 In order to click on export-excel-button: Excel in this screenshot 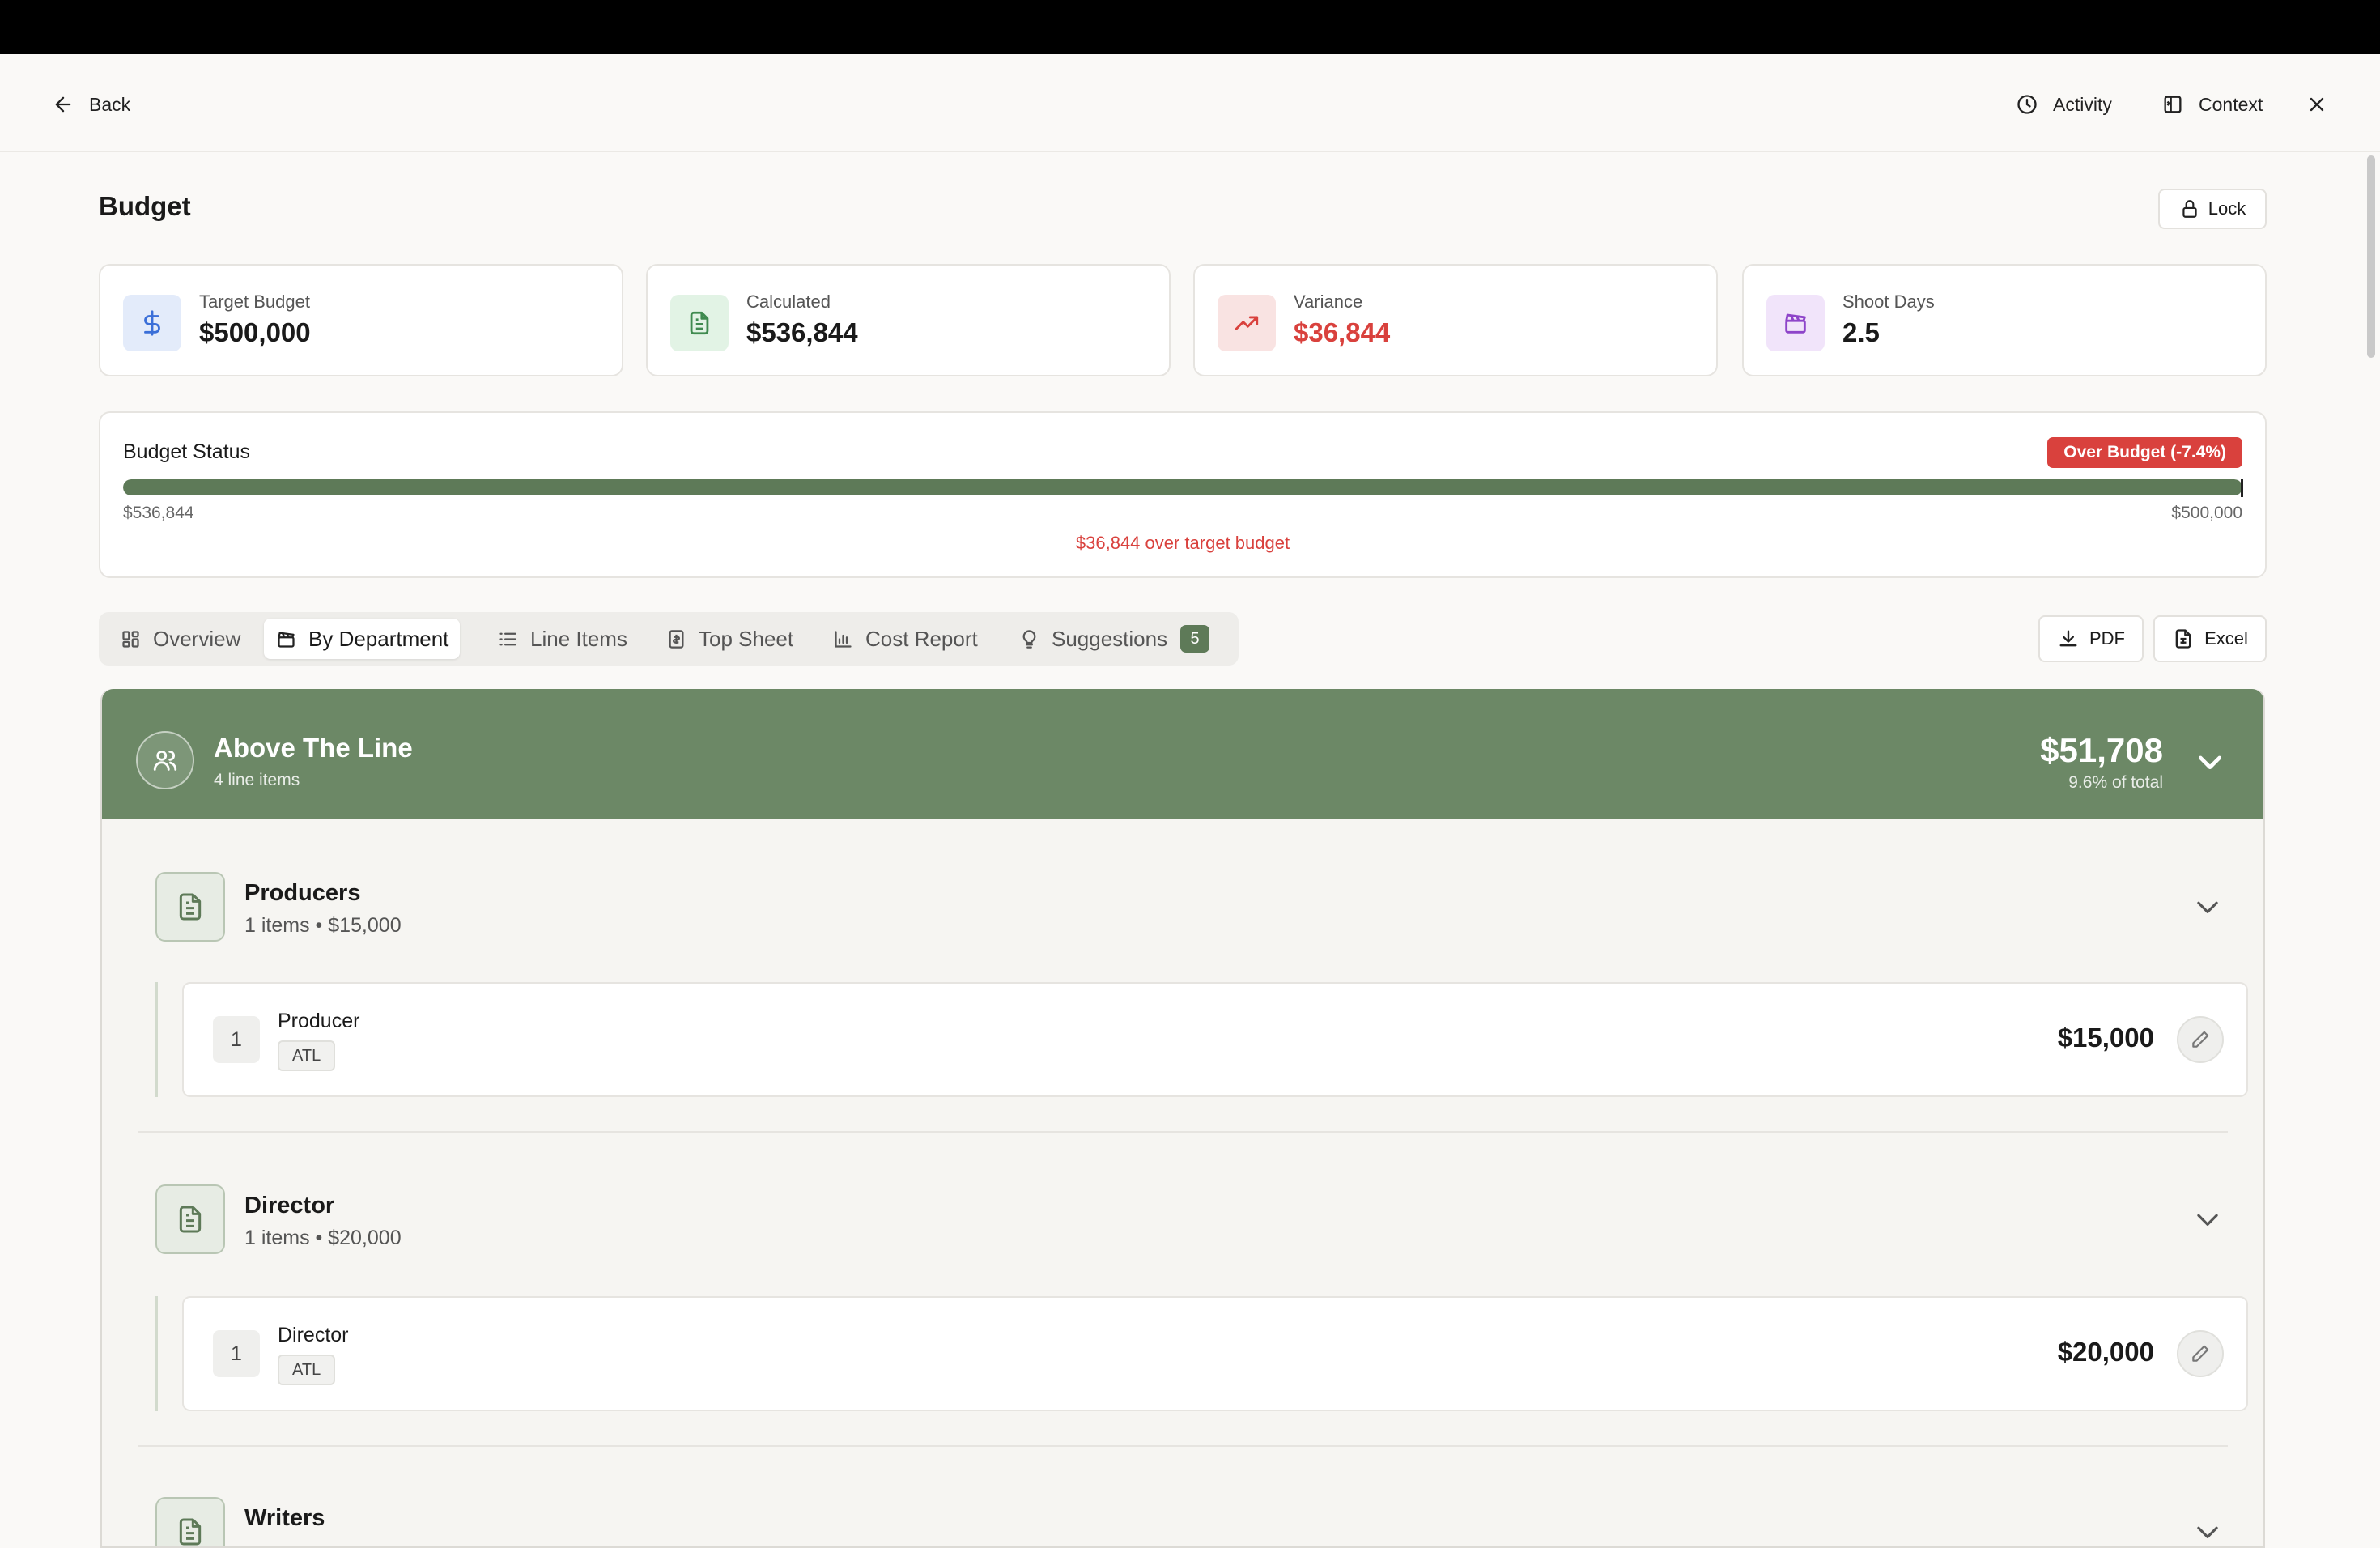, I will do `click(2210, 639)`.